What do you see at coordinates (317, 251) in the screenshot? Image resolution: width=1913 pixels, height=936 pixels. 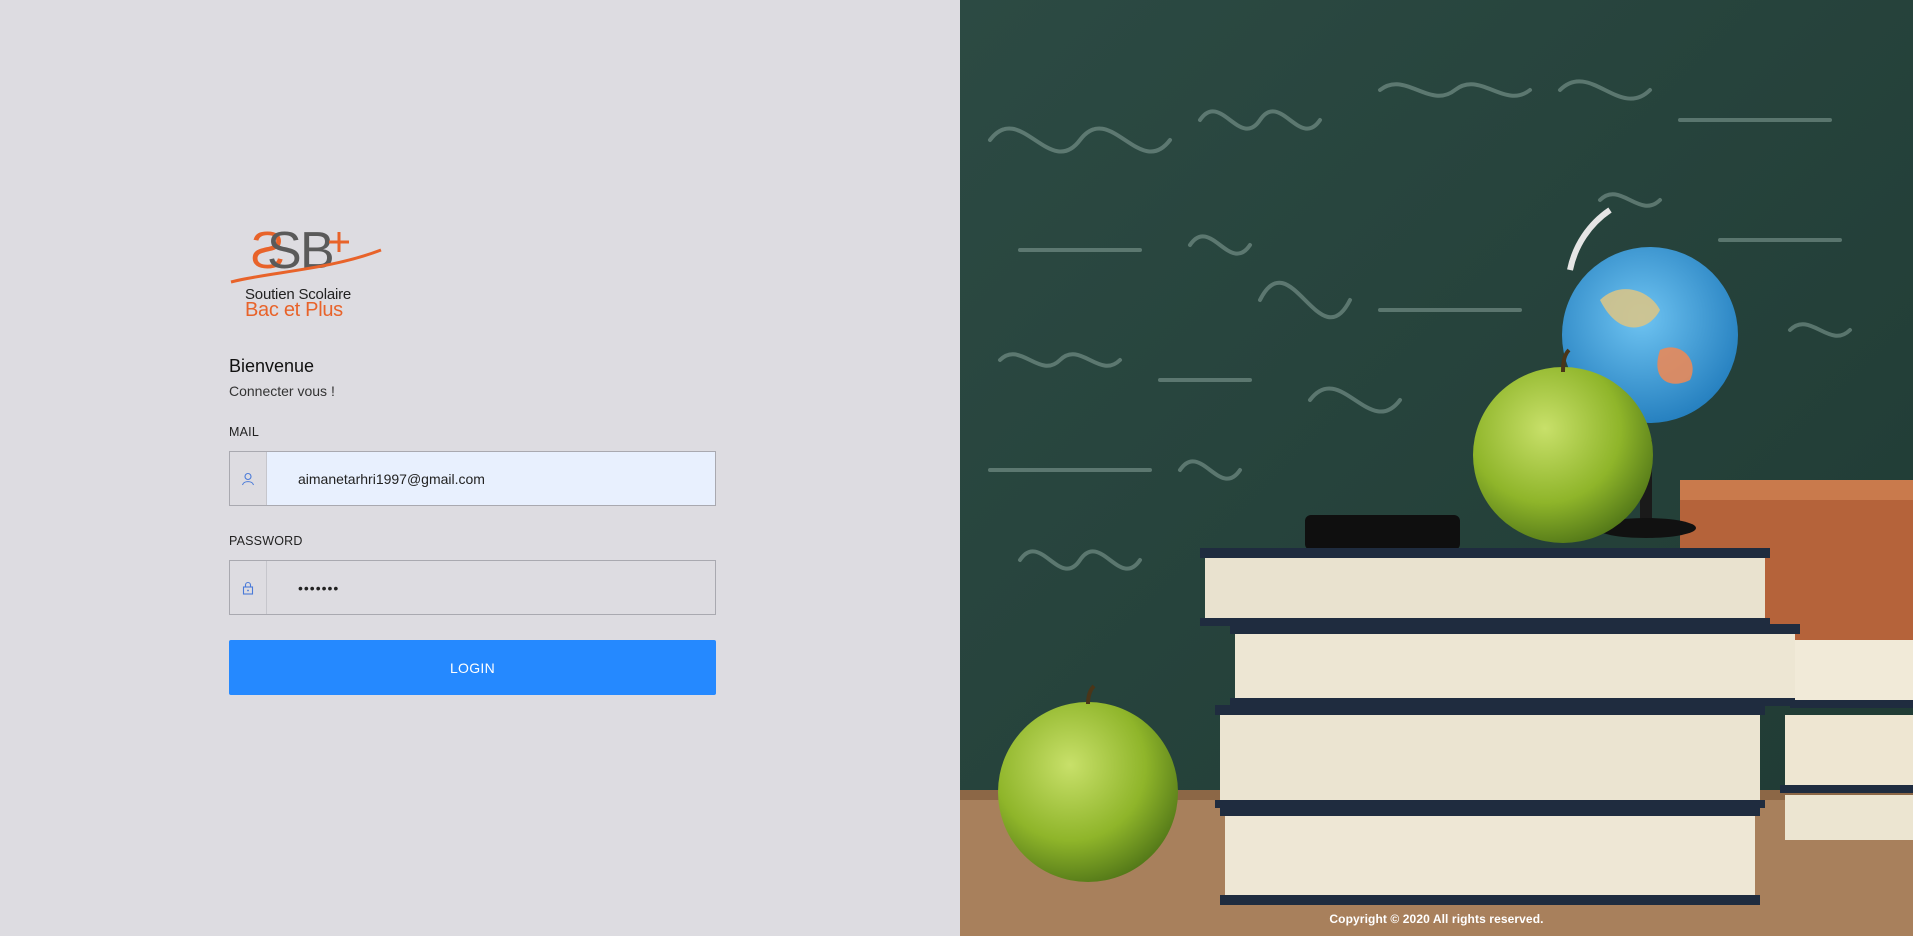 I see `svg-text: B` at bounding box center [317, 251].